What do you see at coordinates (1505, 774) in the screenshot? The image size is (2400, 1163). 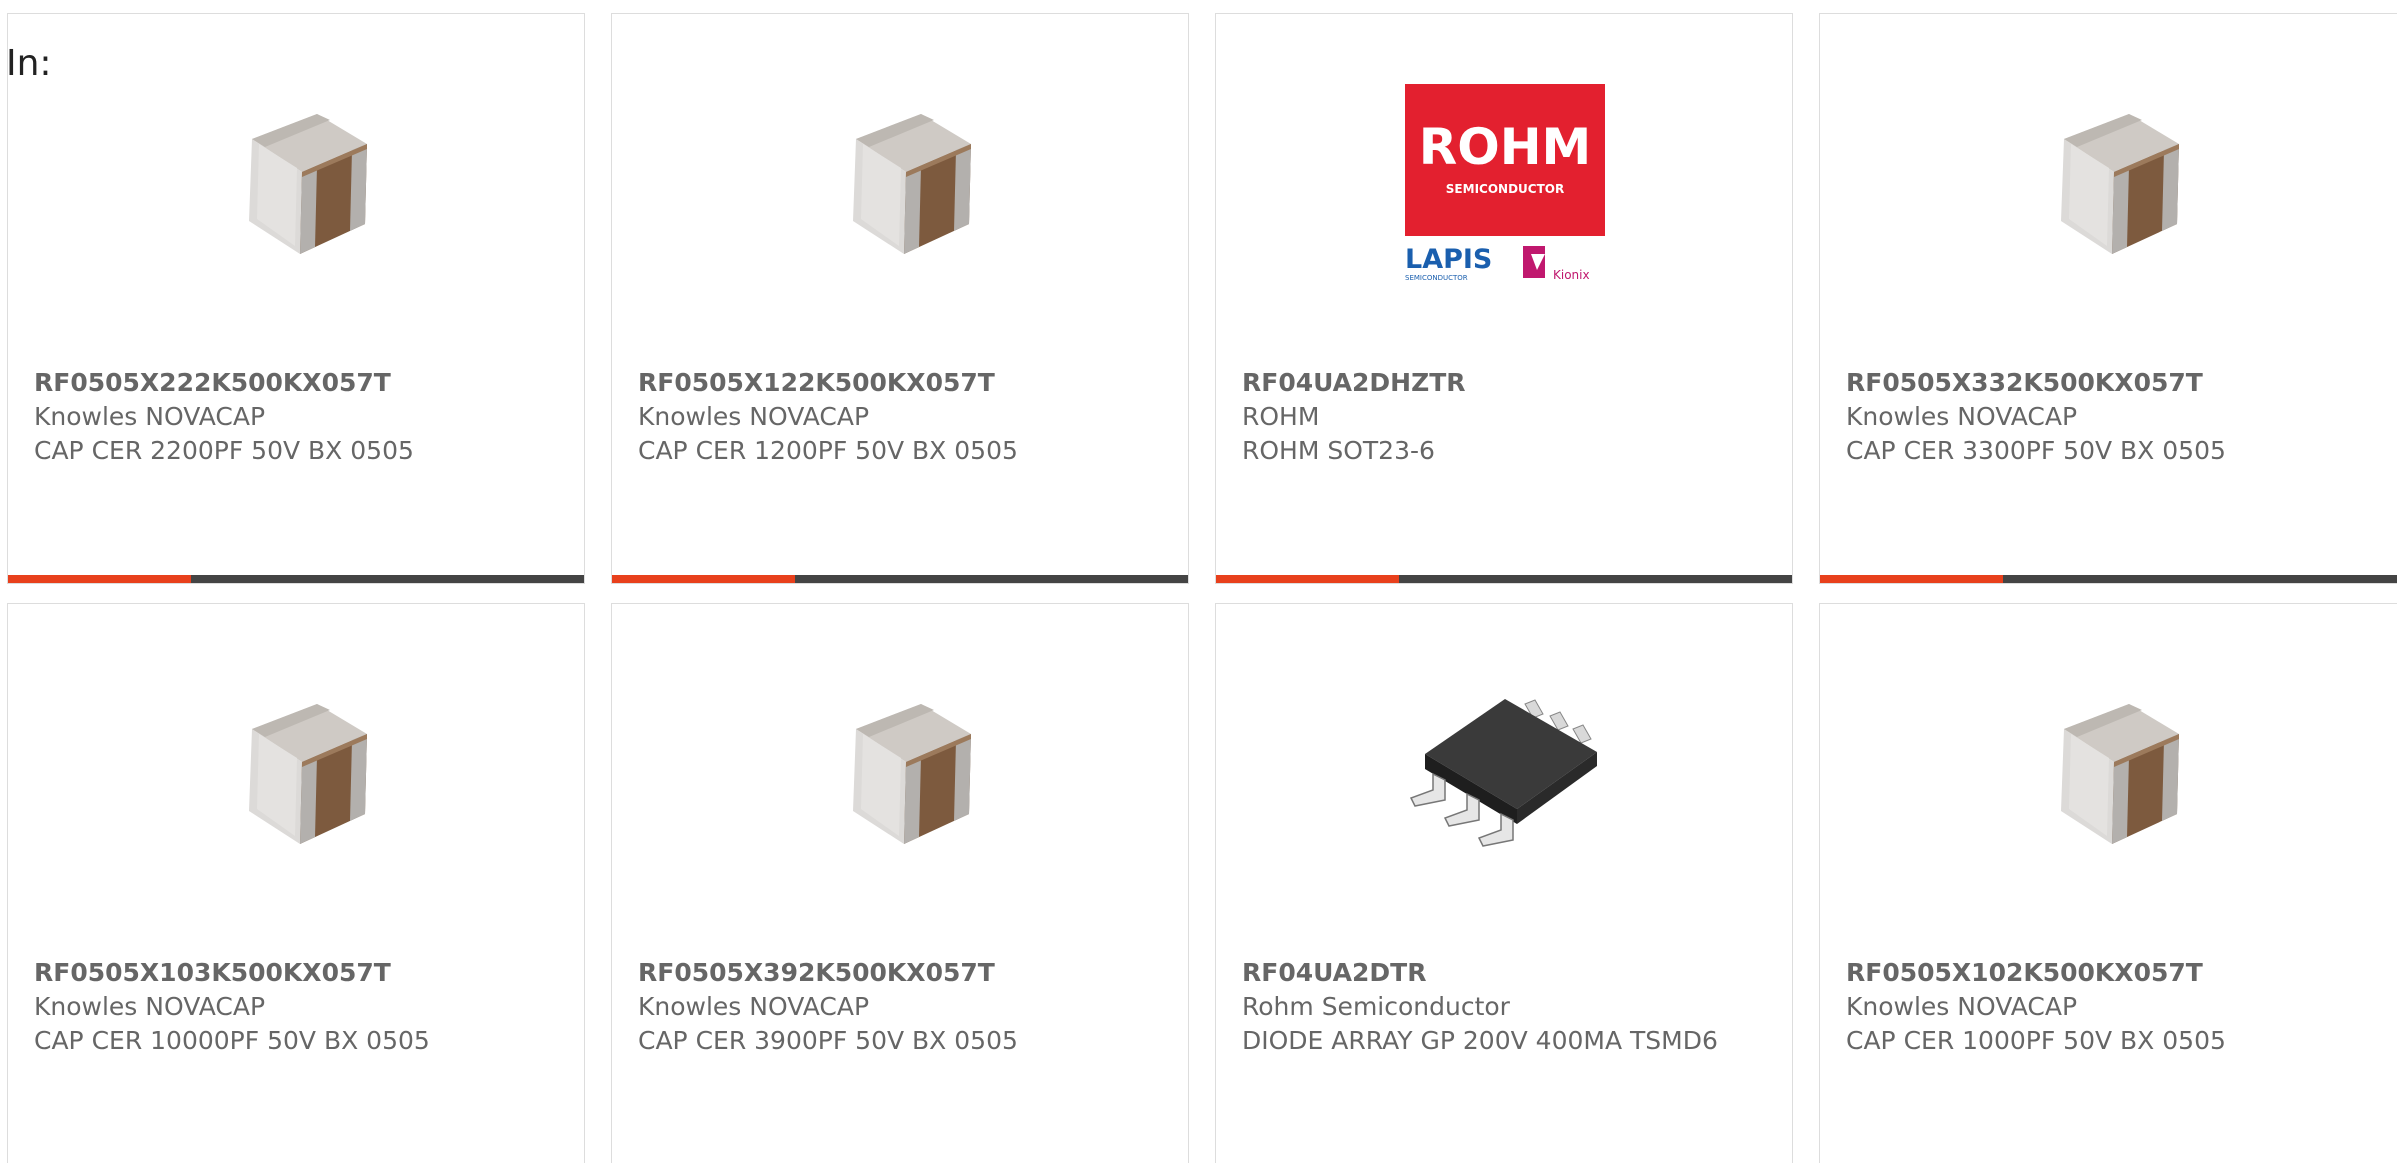 I see `ic-package-icon` at bounding box center [1505, 774].